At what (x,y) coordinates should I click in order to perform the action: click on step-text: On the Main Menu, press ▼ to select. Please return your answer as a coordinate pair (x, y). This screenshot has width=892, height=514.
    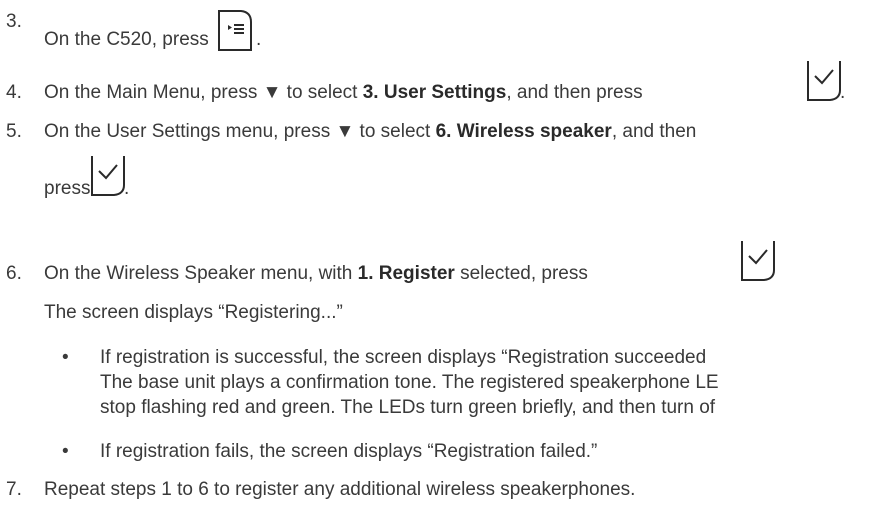
    Looking at the image, I should click on (203, 92).